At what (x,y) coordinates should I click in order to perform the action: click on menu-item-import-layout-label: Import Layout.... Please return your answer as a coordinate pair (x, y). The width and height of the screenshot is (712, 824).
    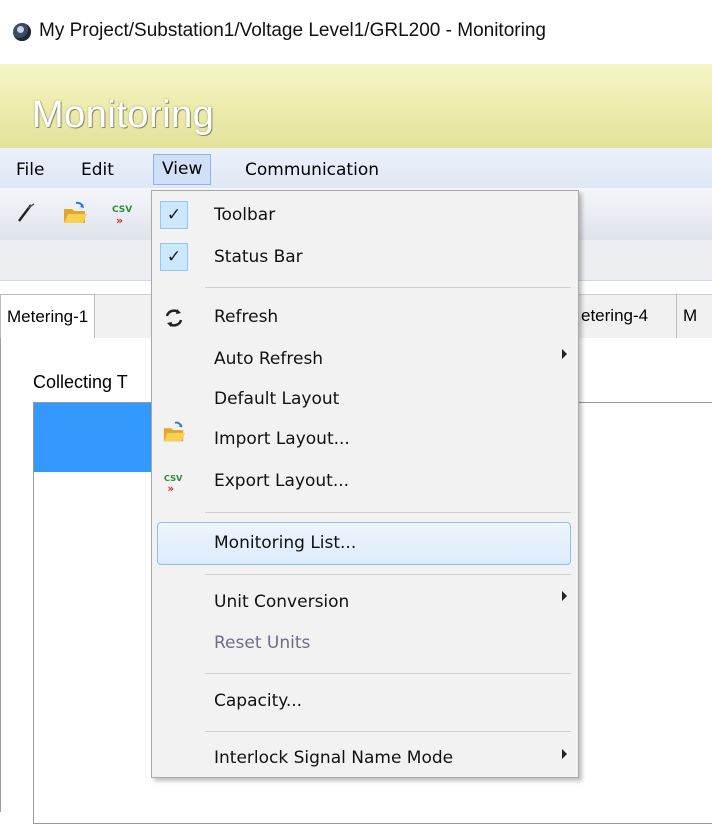
    Looking at the image, I should click on (282, 439).